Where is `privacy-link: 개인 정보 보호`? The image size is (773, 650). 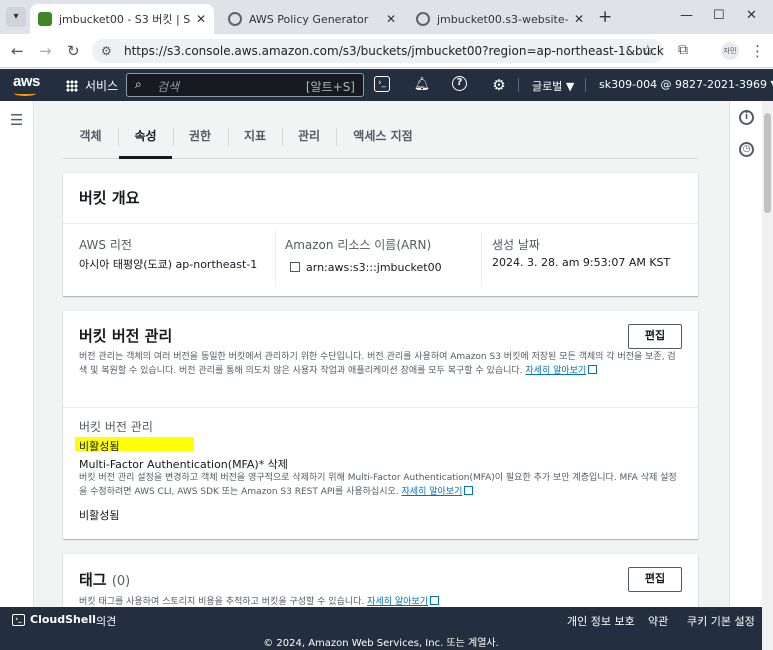
privacy-link: 개인 정보 보호 is located at coordinates (601, 621).